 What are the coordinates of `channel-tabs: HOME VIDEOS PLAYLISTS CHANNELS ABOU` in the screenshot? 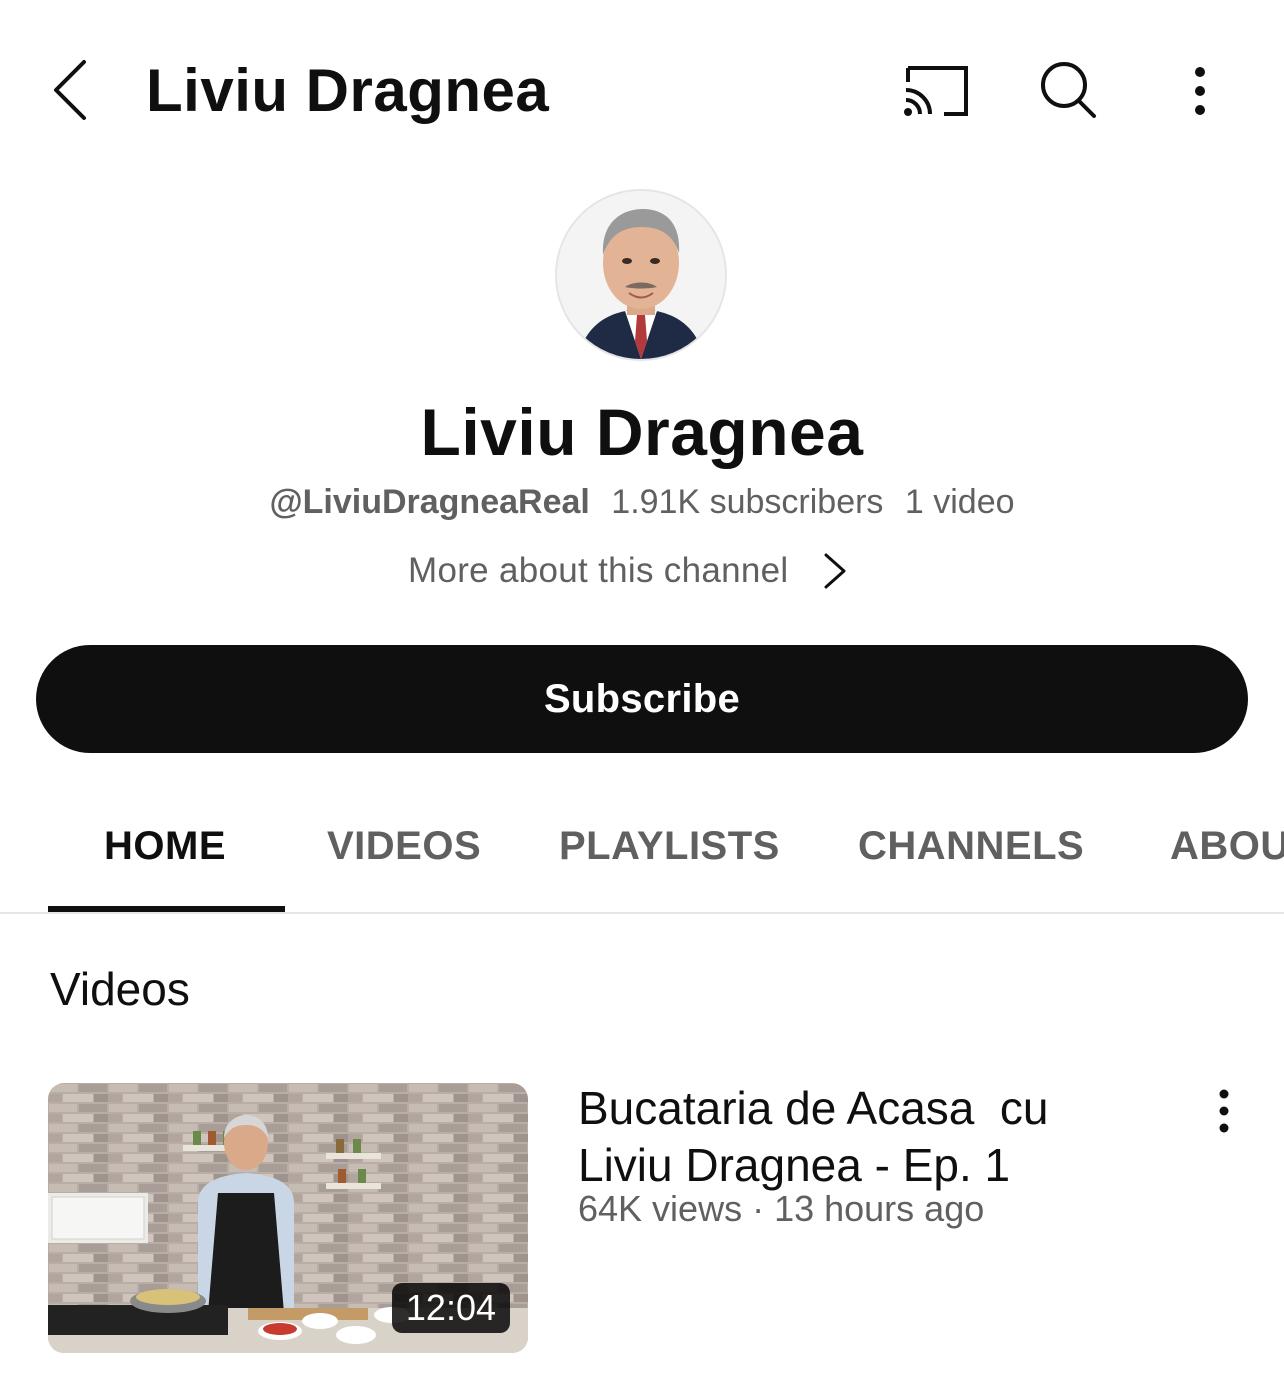 It's located at (642, 857).